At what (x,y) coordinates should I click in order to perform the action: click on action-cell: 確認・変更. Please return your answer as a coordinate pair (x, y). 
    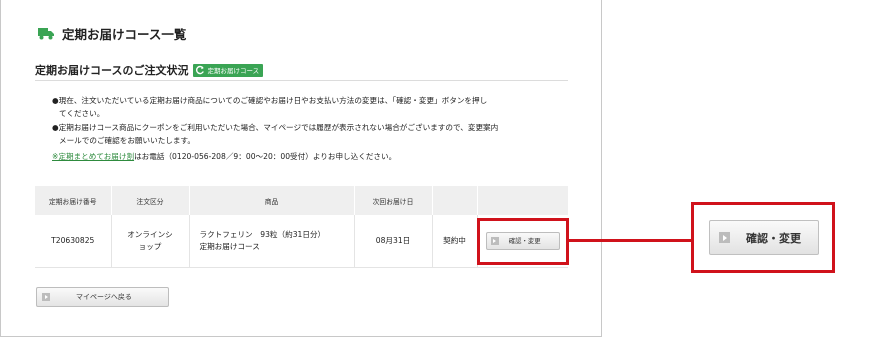
    Looking at the image, I should click on (522, 241).